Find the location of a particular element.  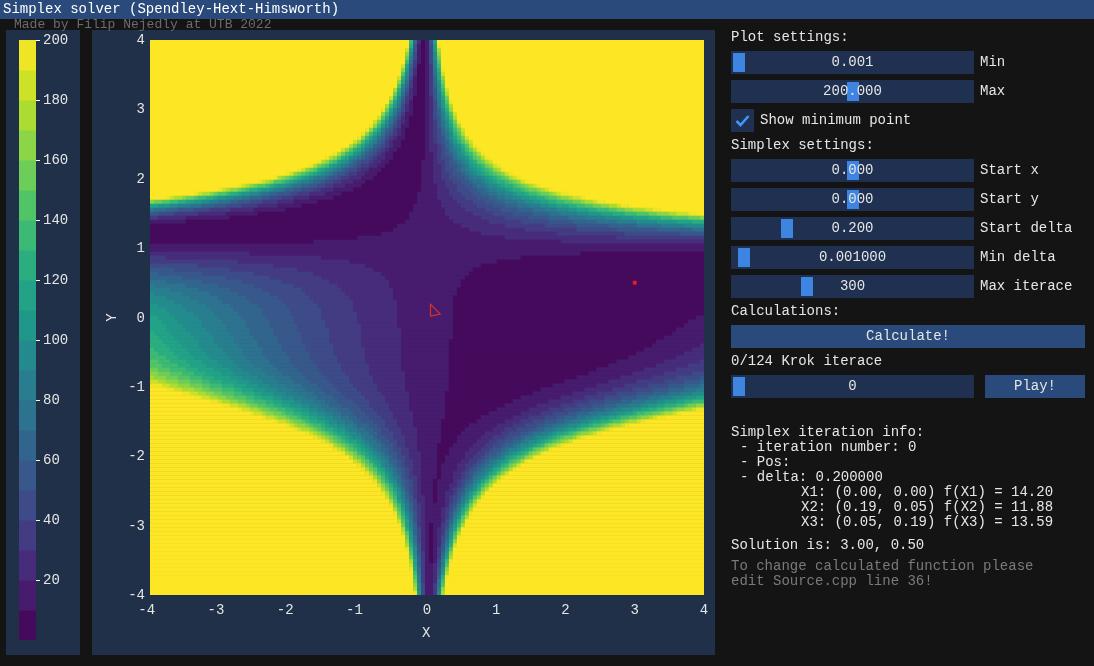

slider: 300 is located at coordinates (852, 286).